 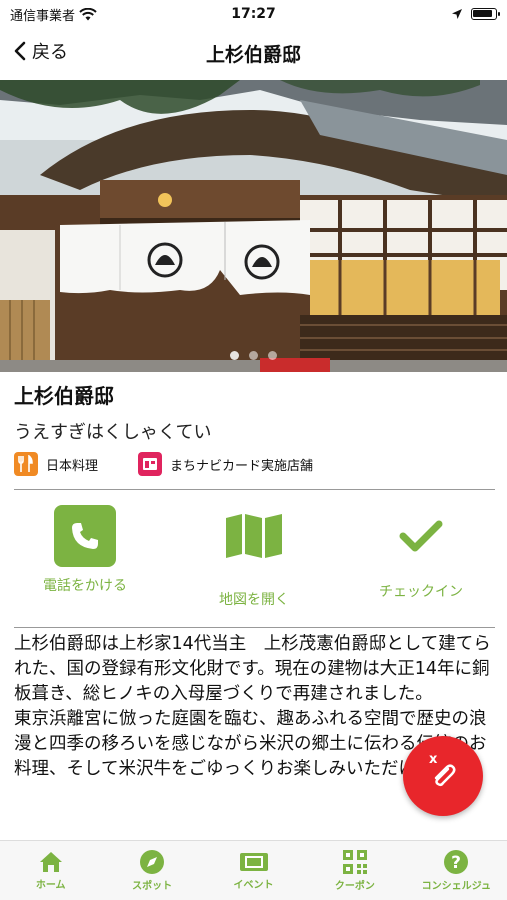 What do you see at coordinates (456, 886) in the screenshot?
I see `tab-label: コンシェルジュ` at bounding box center [456, 886].